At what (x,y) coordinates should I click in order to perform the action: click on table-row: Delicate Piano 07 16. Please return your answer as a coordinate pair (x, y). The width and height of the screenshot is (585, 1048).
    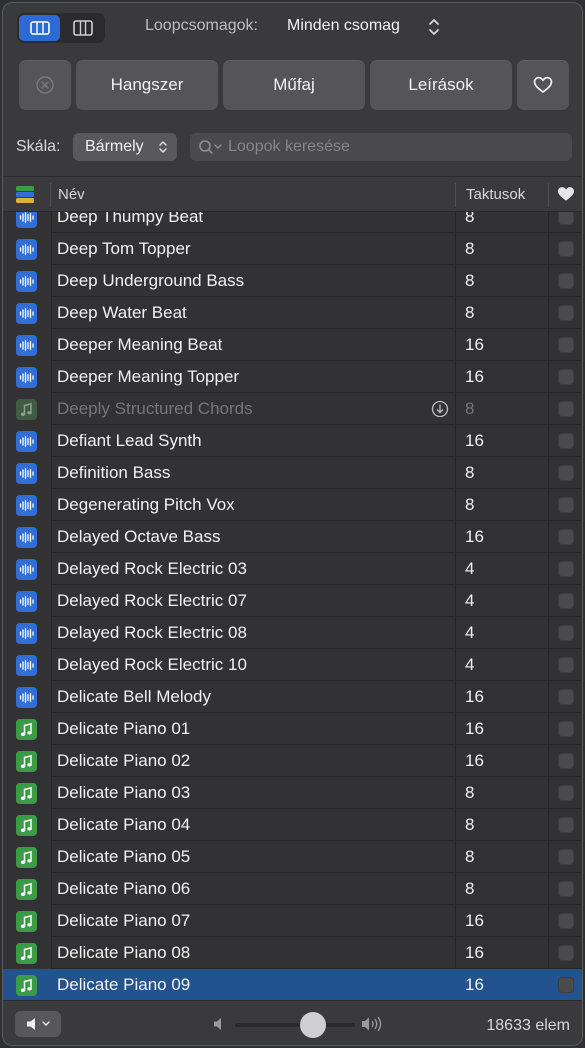
    Looking at the image, I should click on (292, 921).